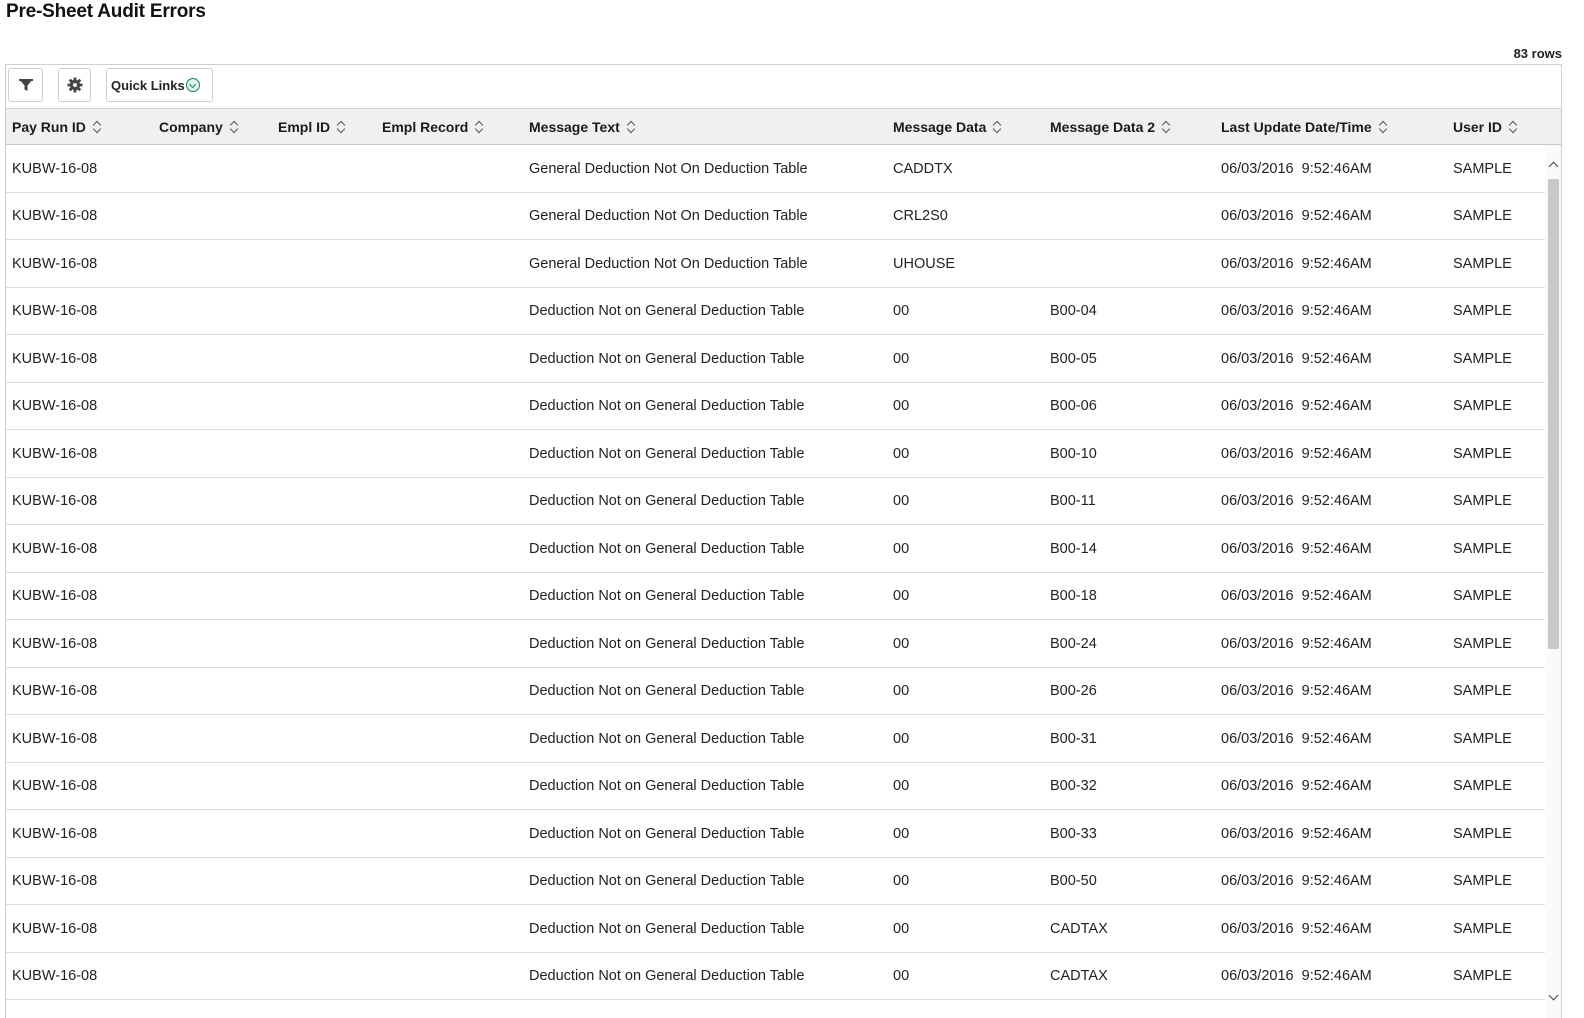  I want to click on row-count: 83 rows, so click(1537, 53).